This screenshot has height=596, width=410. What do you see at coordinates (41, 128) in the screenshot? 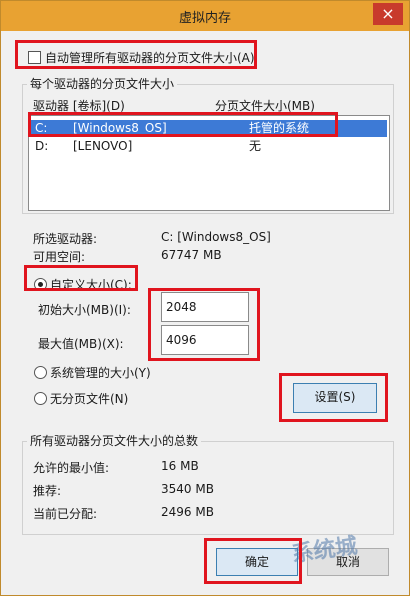
I see `drive-letter: C:` at bounding box center [41, 128].